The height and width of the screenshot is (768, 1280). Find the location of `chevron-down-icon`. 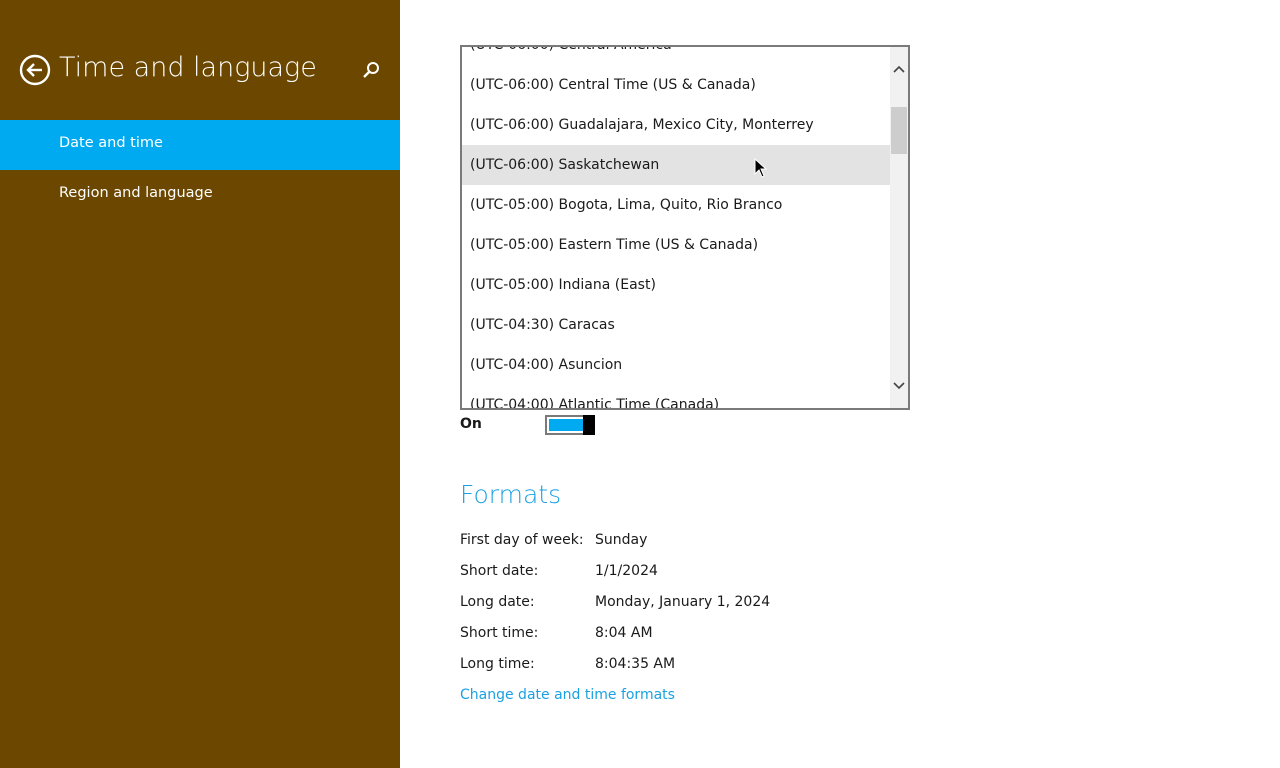

chevron-down-icon is located at coordinates (899, 386).